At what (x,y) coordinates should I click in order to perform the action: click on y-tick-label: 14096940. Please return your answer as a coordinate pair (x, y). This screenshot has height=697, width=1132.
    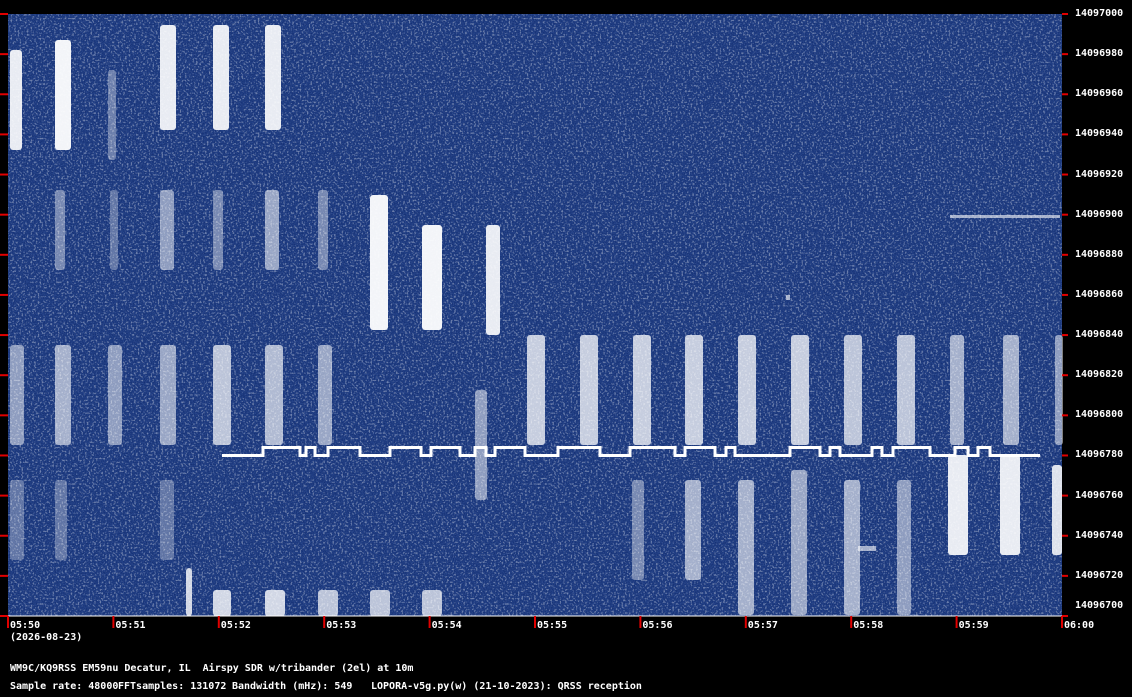
    Looking at the image, I should click on (1099, 134).